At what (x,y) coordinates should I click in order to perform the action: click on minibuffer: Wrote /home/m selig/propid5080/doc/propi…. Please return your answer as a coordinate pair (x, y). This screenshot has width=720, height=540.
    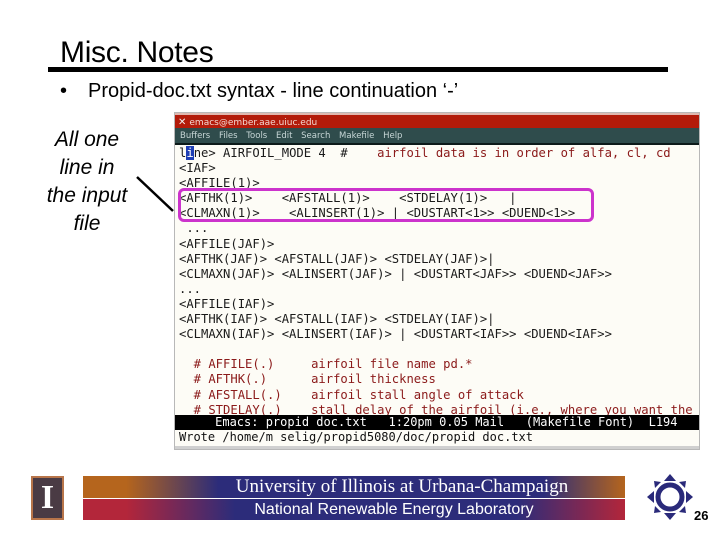
    Looking at the image, I should click on (437, 437).